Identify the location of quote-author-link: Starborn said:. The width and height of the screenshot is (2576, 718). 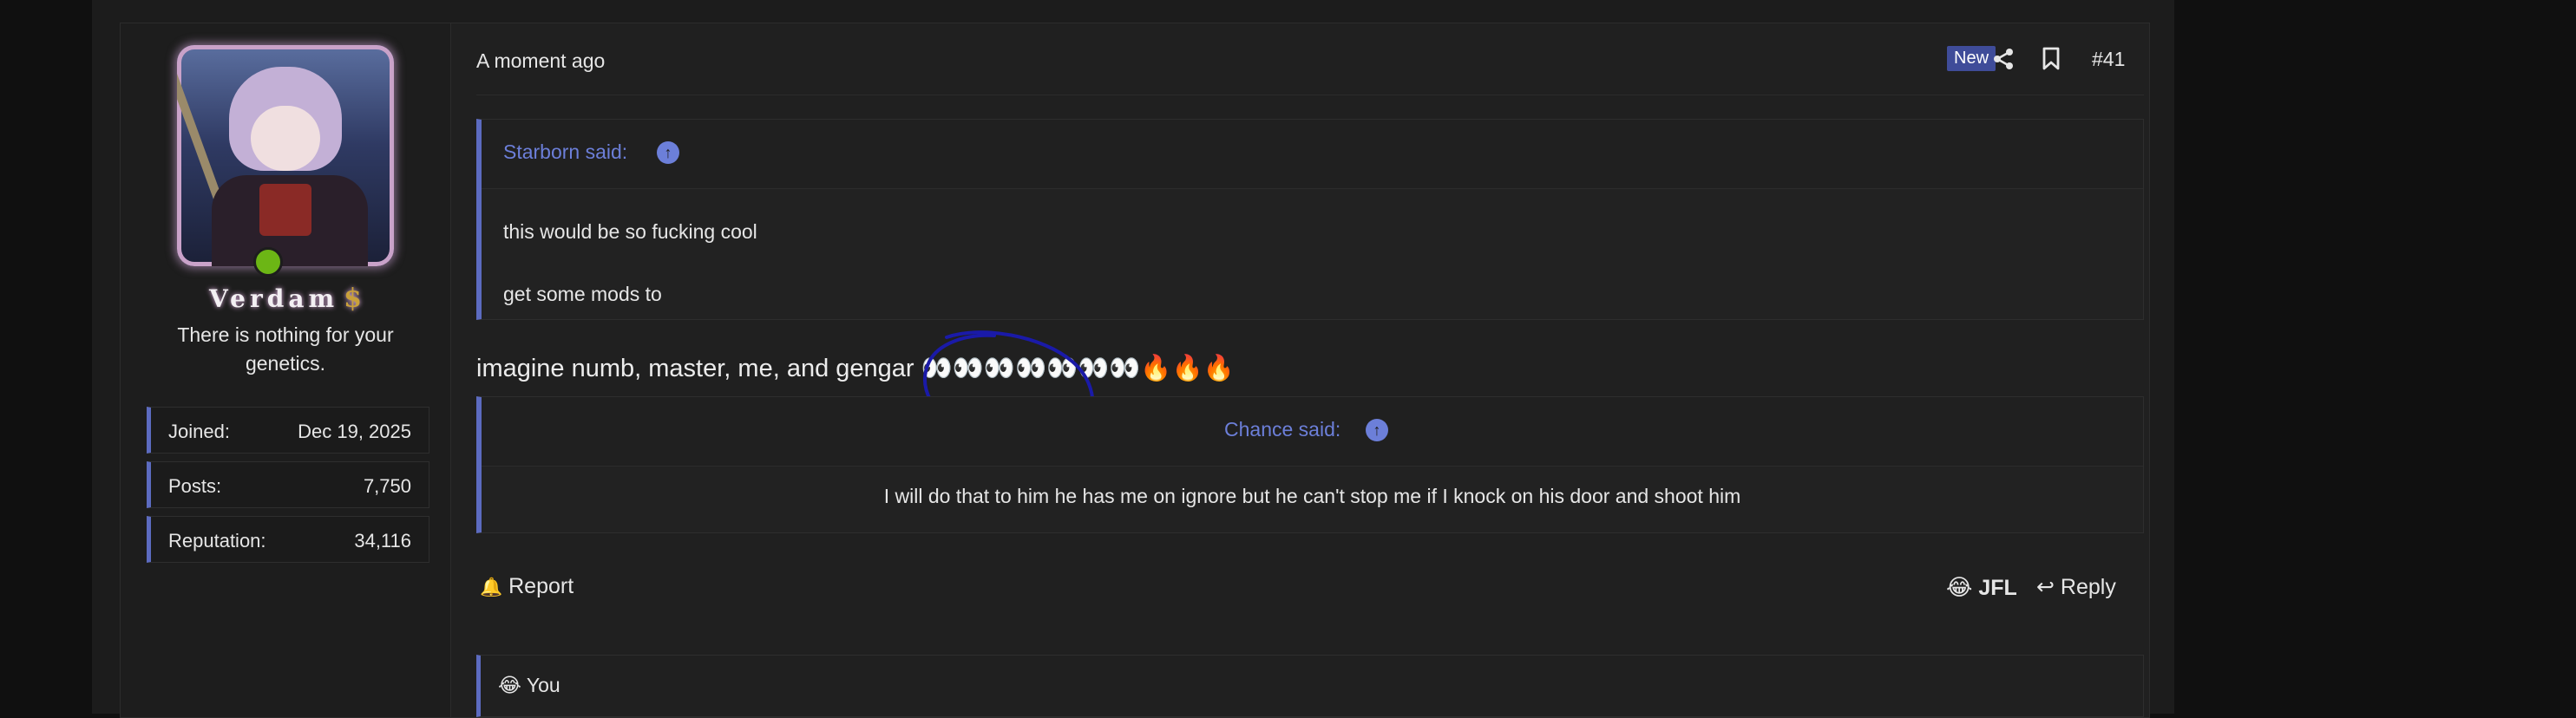
(565, 152).